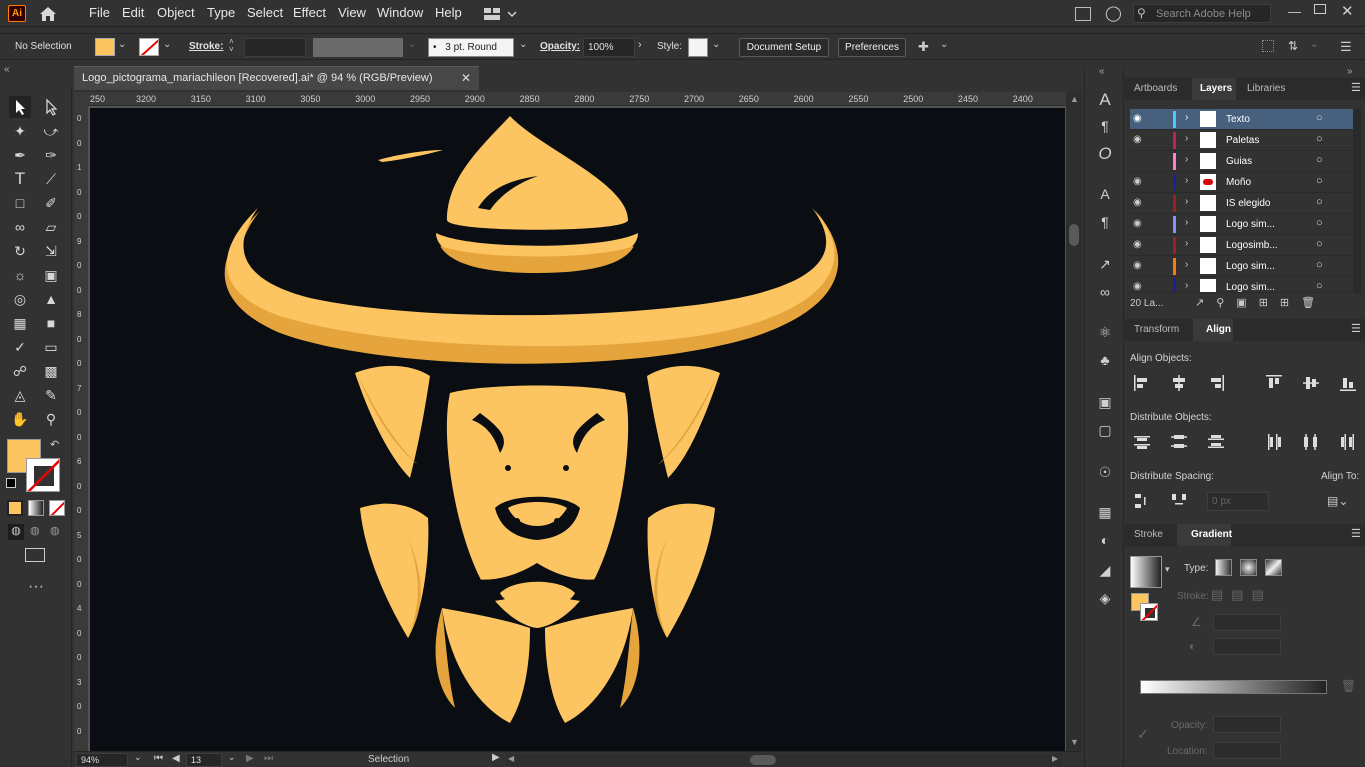 Image resolution: width=1365 pixels, height=767 pixels. What do you see at coordinates (51, 107) in the screenshot?
I see `direct-selection-tool-icon` at bounding box center [51, 107].